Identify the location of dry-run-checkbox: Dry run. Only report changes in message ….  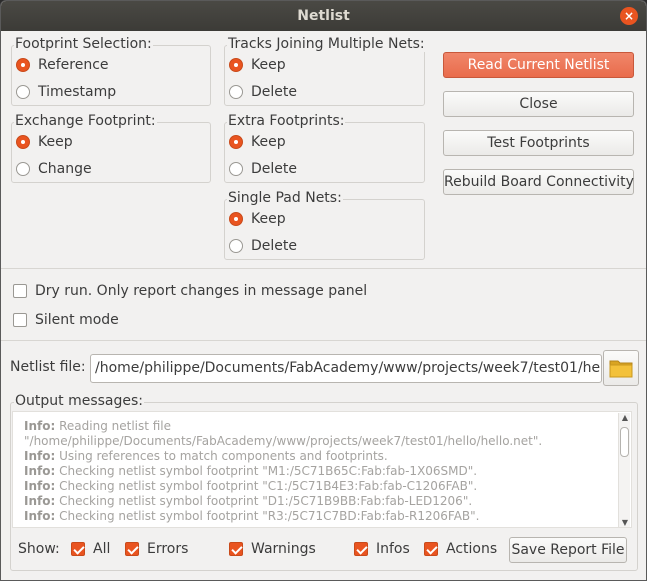
(190, 291).